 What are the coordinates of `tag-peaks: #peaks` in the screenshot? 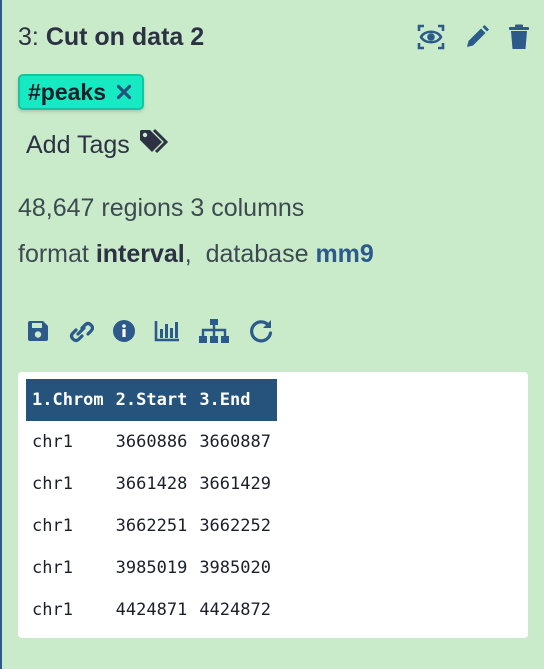 It's located at (81, 92).